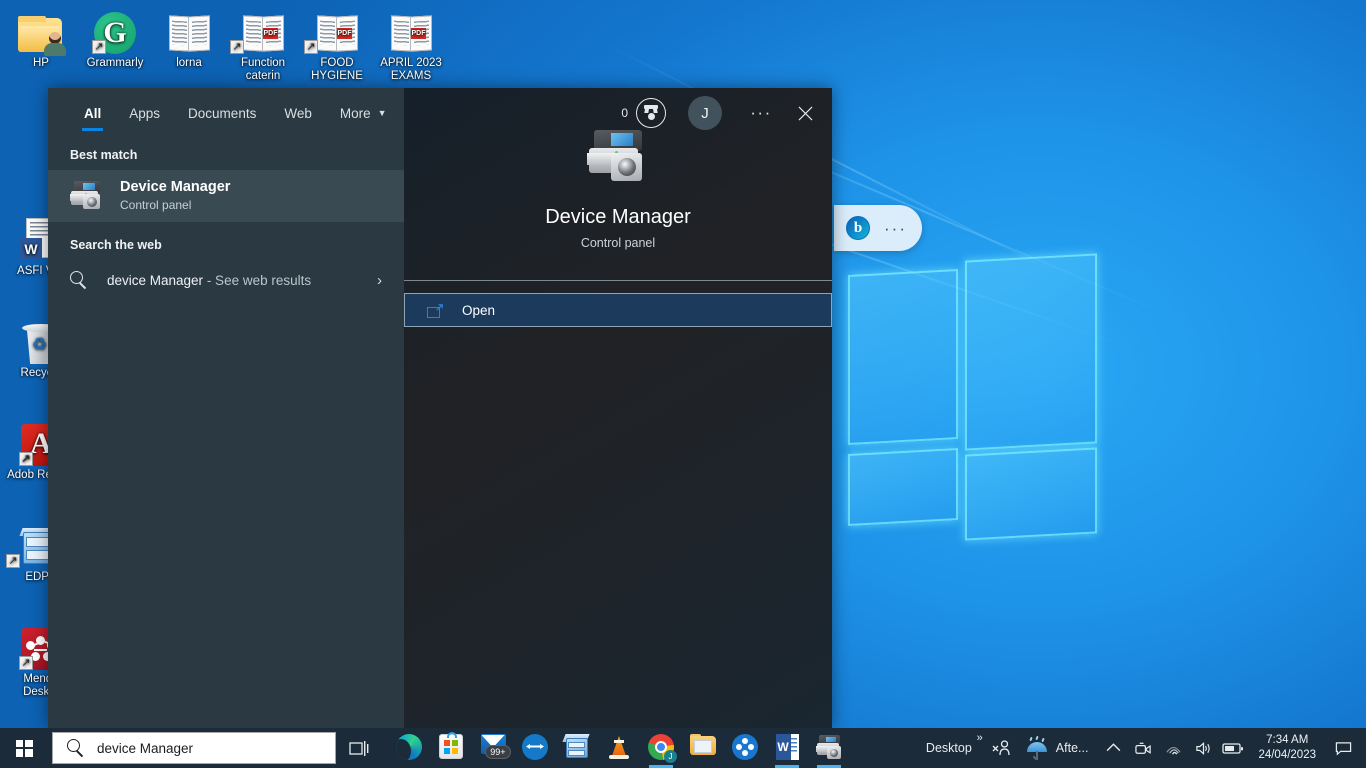  Describe the element at coordinates (479, 310) in the screenshot. I see `open-label: Open` at that location.